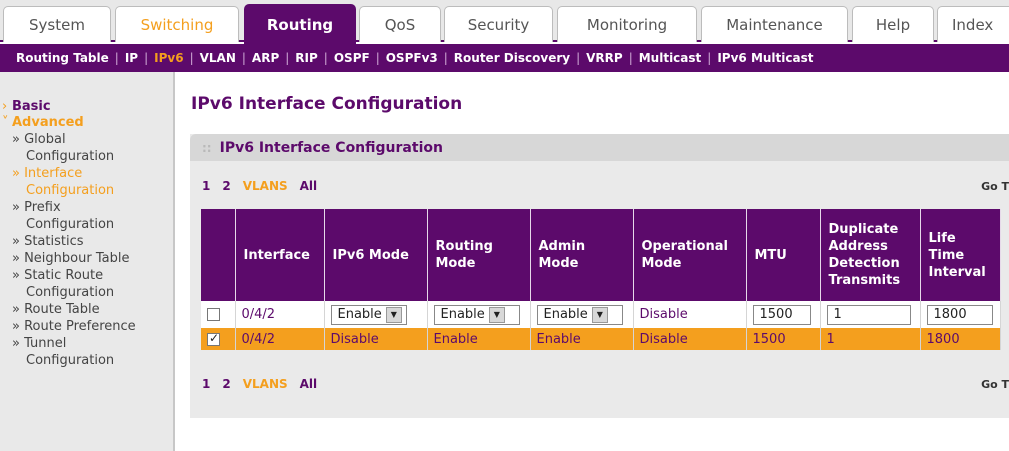  I want to click on page-title: IPv6 Interface Configuration, so click(327, 104).